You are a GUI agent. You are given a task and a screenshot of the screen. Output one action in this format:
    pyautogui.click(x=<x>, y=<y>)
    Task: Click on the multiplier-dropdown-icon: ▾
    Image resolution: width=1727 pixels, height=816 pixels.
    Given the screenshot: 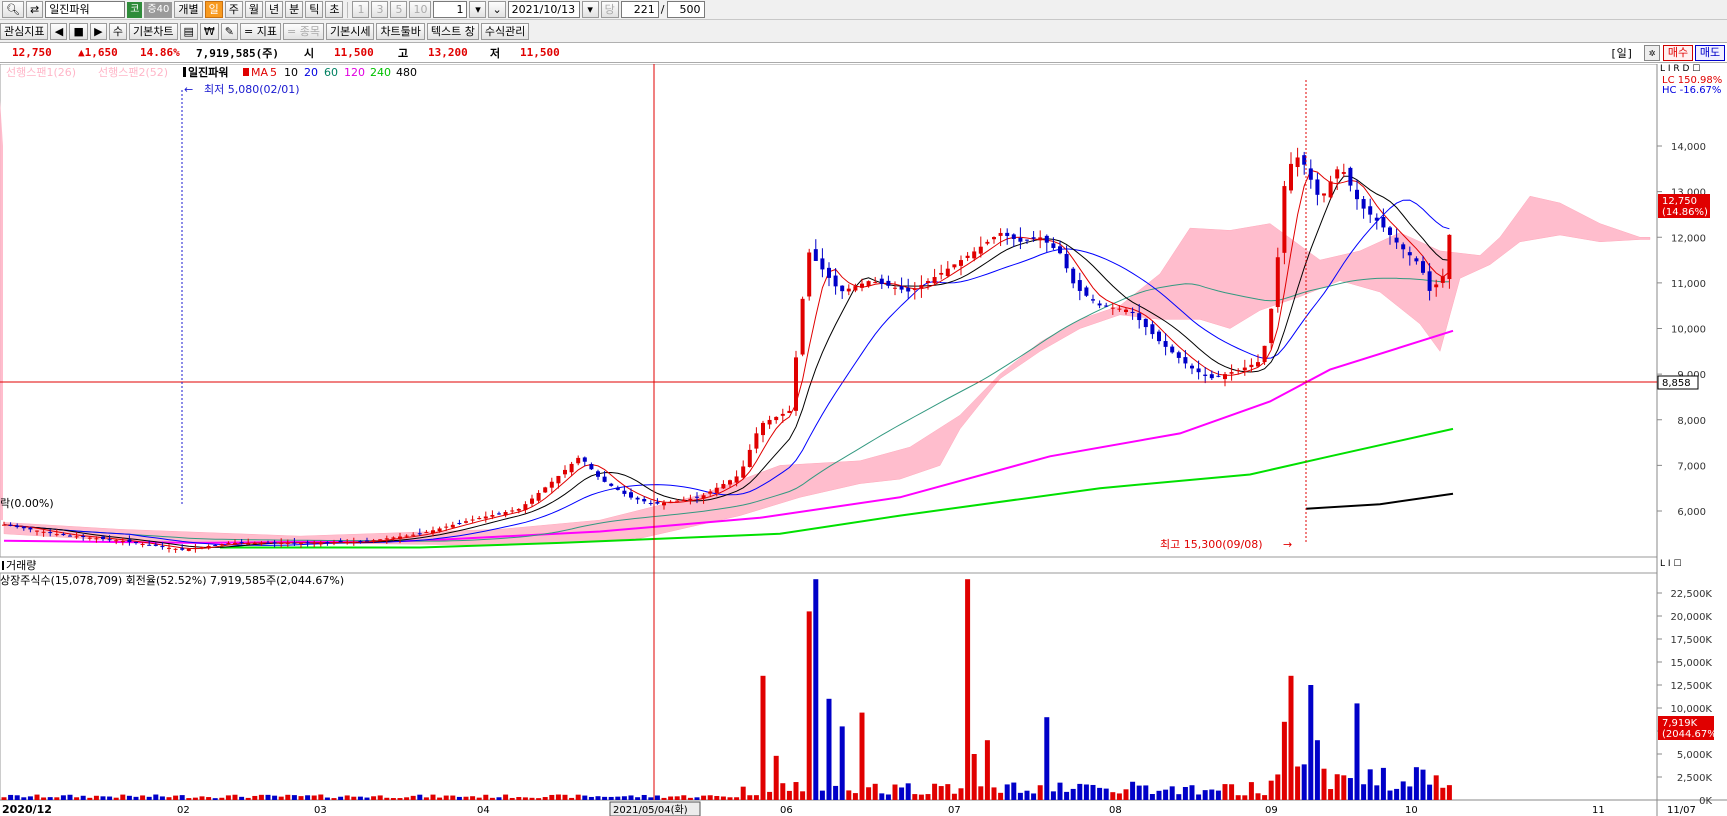 What is the action you would take?
    pyautogui.click(x=478, y=9)
    